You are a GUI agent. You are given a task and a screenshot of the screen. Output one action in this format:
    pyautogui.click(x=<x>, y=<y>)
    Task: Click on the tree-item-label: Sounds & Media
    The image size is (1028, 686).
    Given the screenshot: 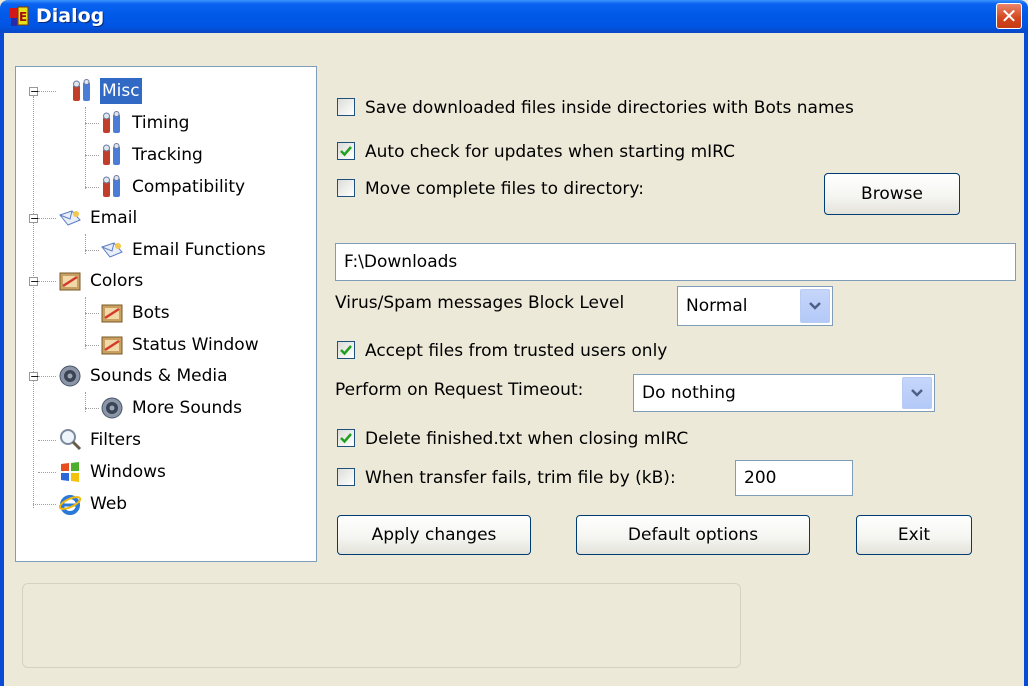 What is the action you would take?
    pyautogui.click(x=159, y=376)
    